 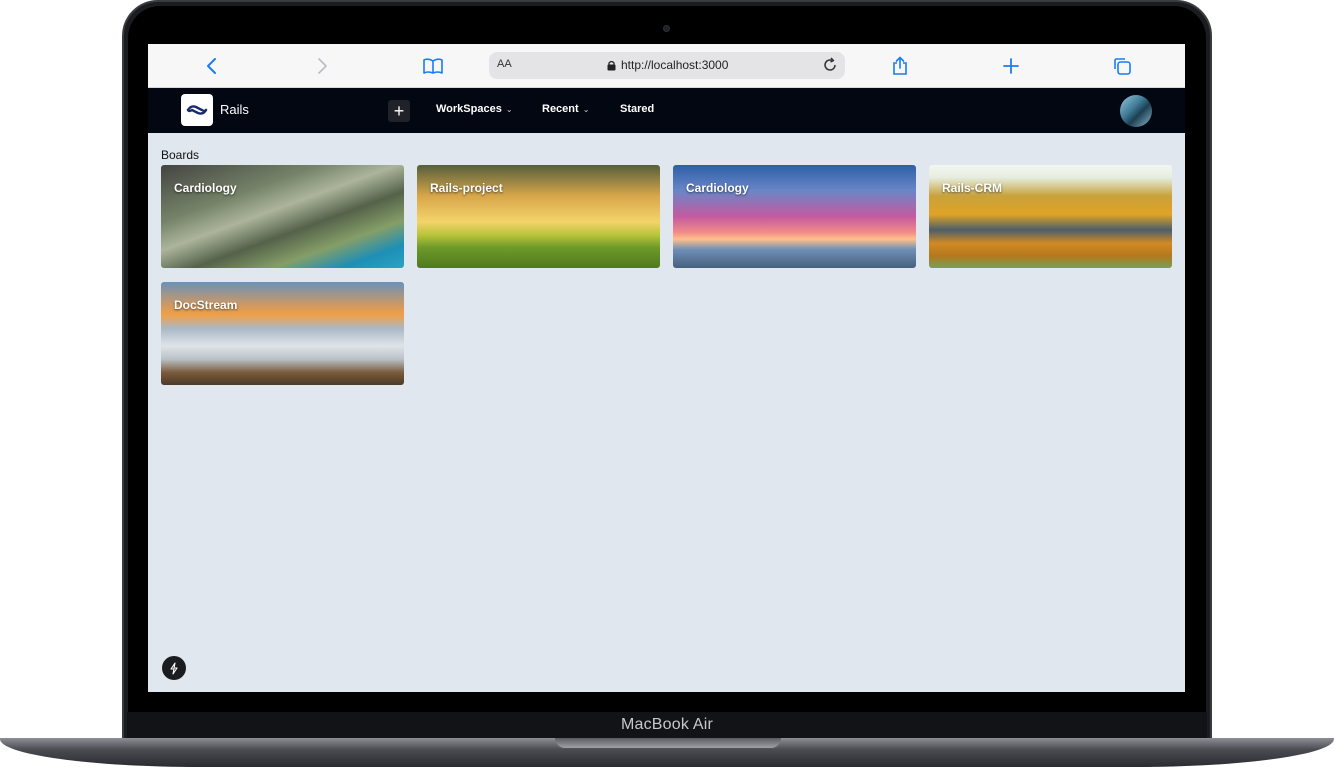 I want to click on nav-stared: Stared, so click(x=637, y=109).